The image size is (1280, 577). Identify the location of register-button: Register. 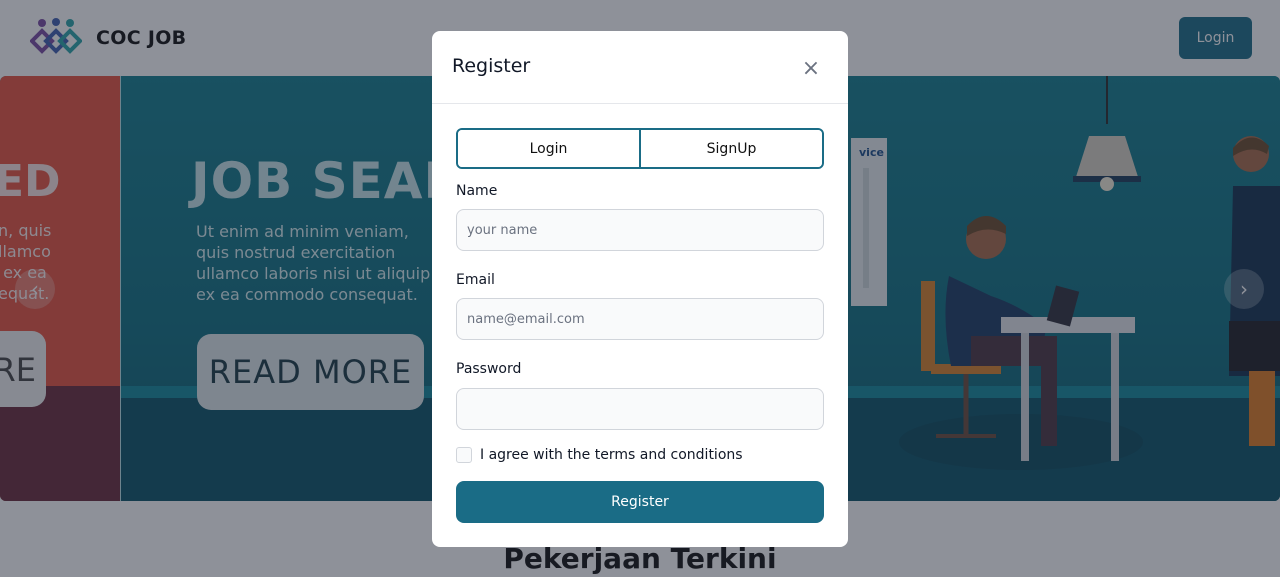
(640, 502).